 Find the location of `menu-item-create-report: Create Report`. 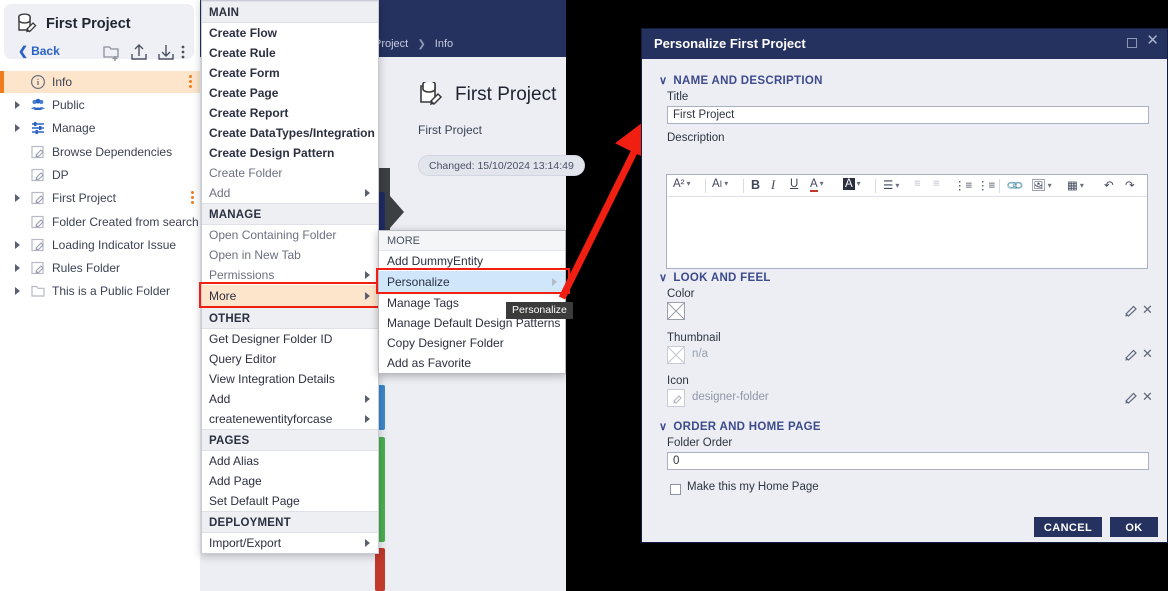

menu-item-create-report: Create Report is located at coordinates (290, 113).